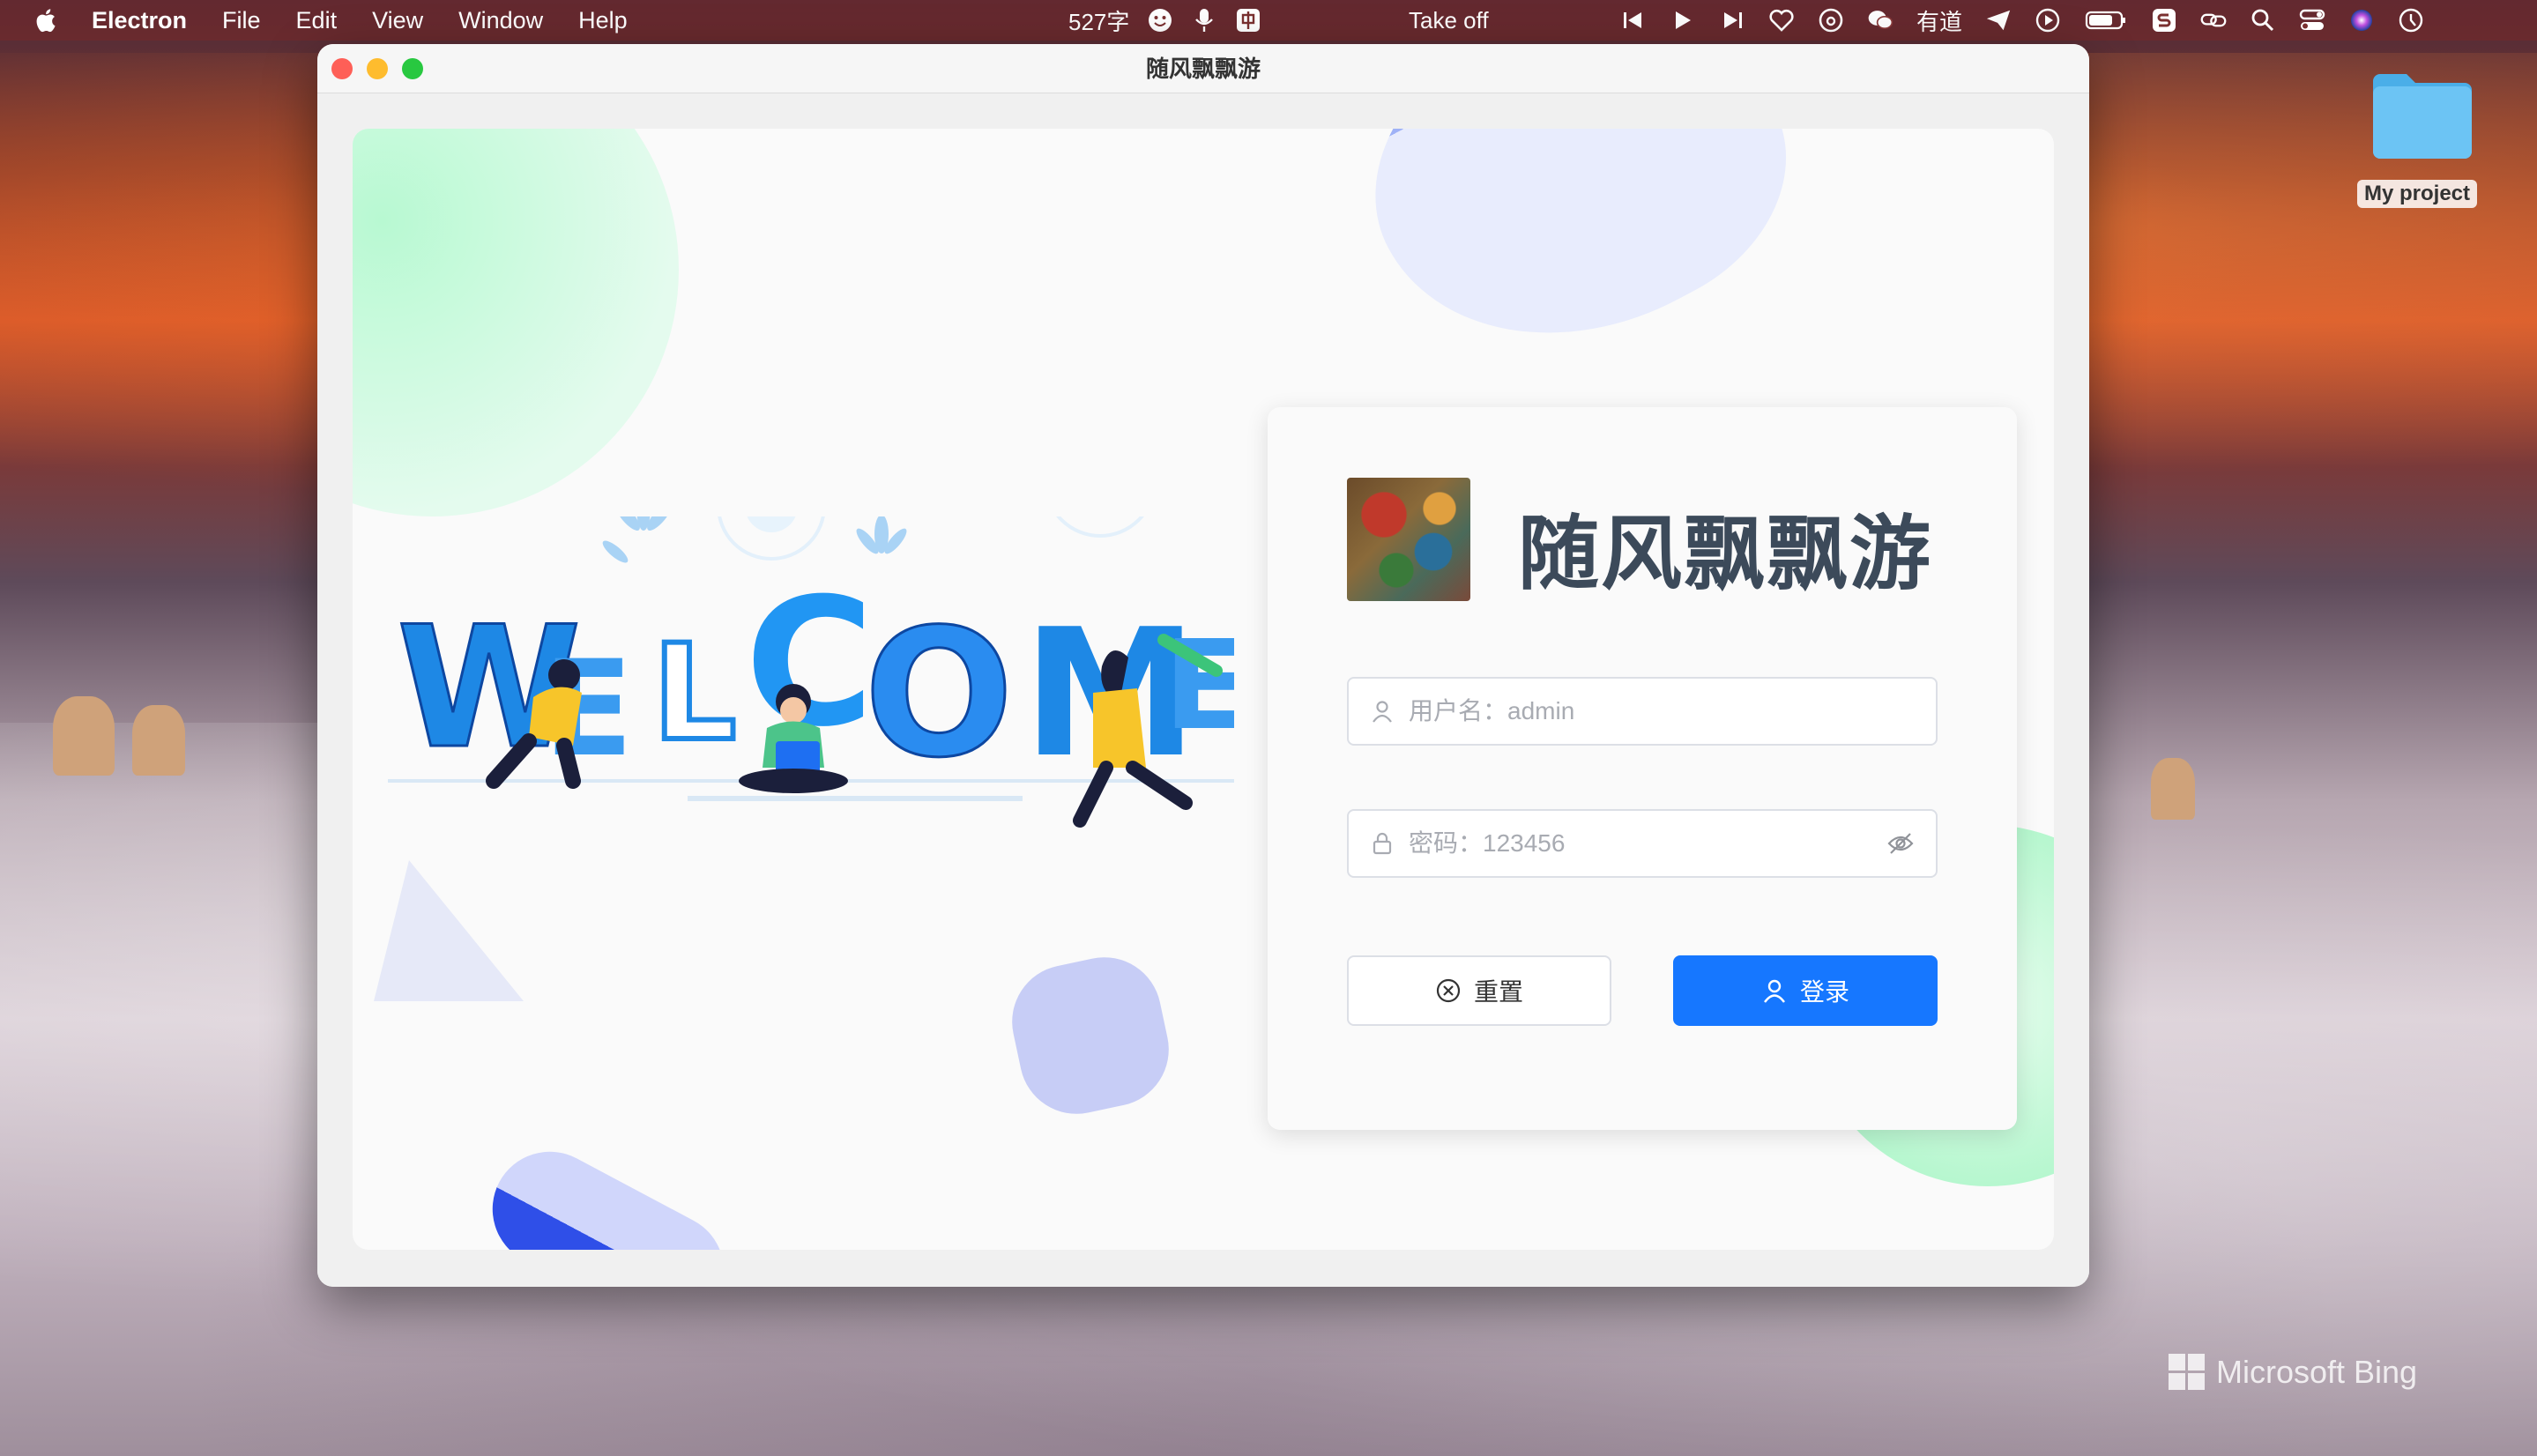 The image size is (2537, 1456). I want to click on maximize-button, so click(412, 68).